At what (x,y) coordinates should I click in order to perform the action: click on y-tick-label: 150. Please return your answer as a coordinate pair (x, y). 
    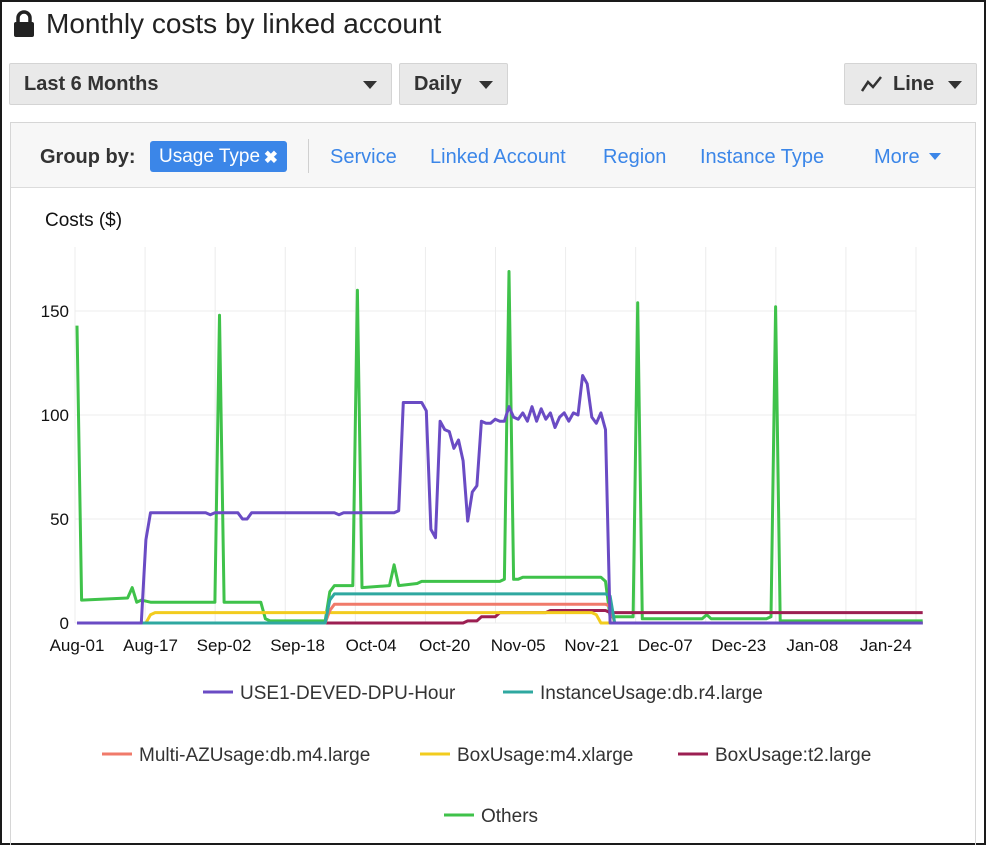
    Looking at the image, I should click on (55, 311).